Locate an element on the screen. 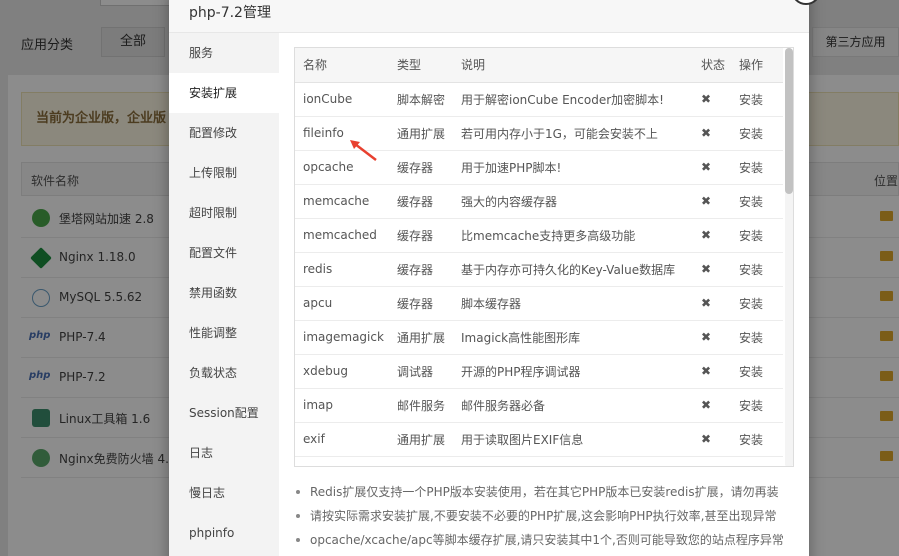 Image resolution: width=899 pixels, height=556 pixels. extension-description: 用于读取图片EXIF信息 is located at coordinates (573, 439).